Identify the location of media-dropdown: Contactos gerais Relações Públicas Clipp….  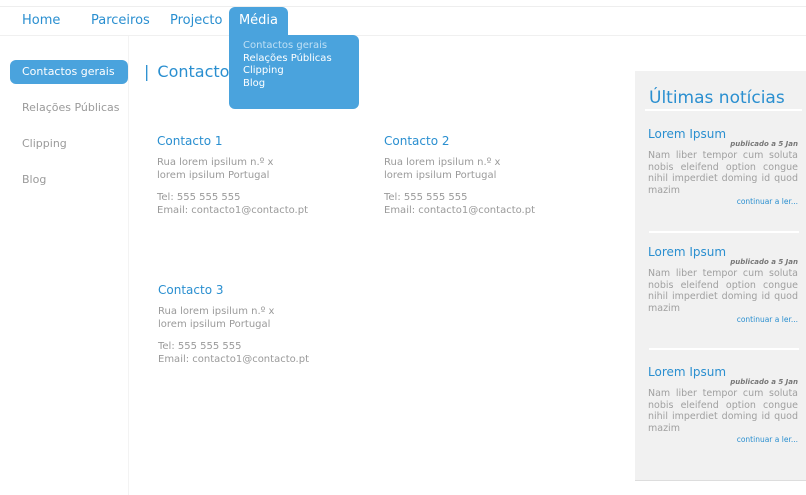
(294, 72).